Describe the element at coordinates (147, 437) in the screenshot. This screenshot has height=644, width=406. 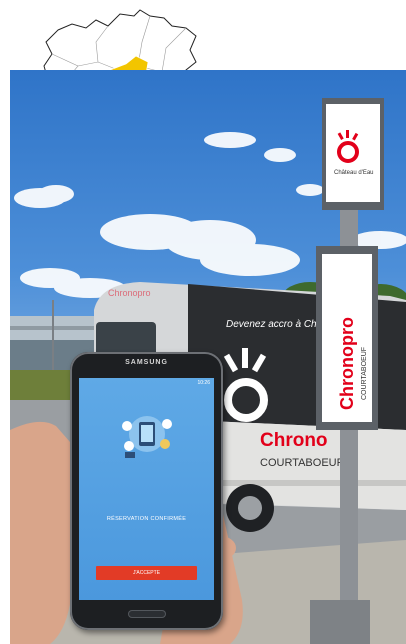
I see `booking-illustration` at that location.